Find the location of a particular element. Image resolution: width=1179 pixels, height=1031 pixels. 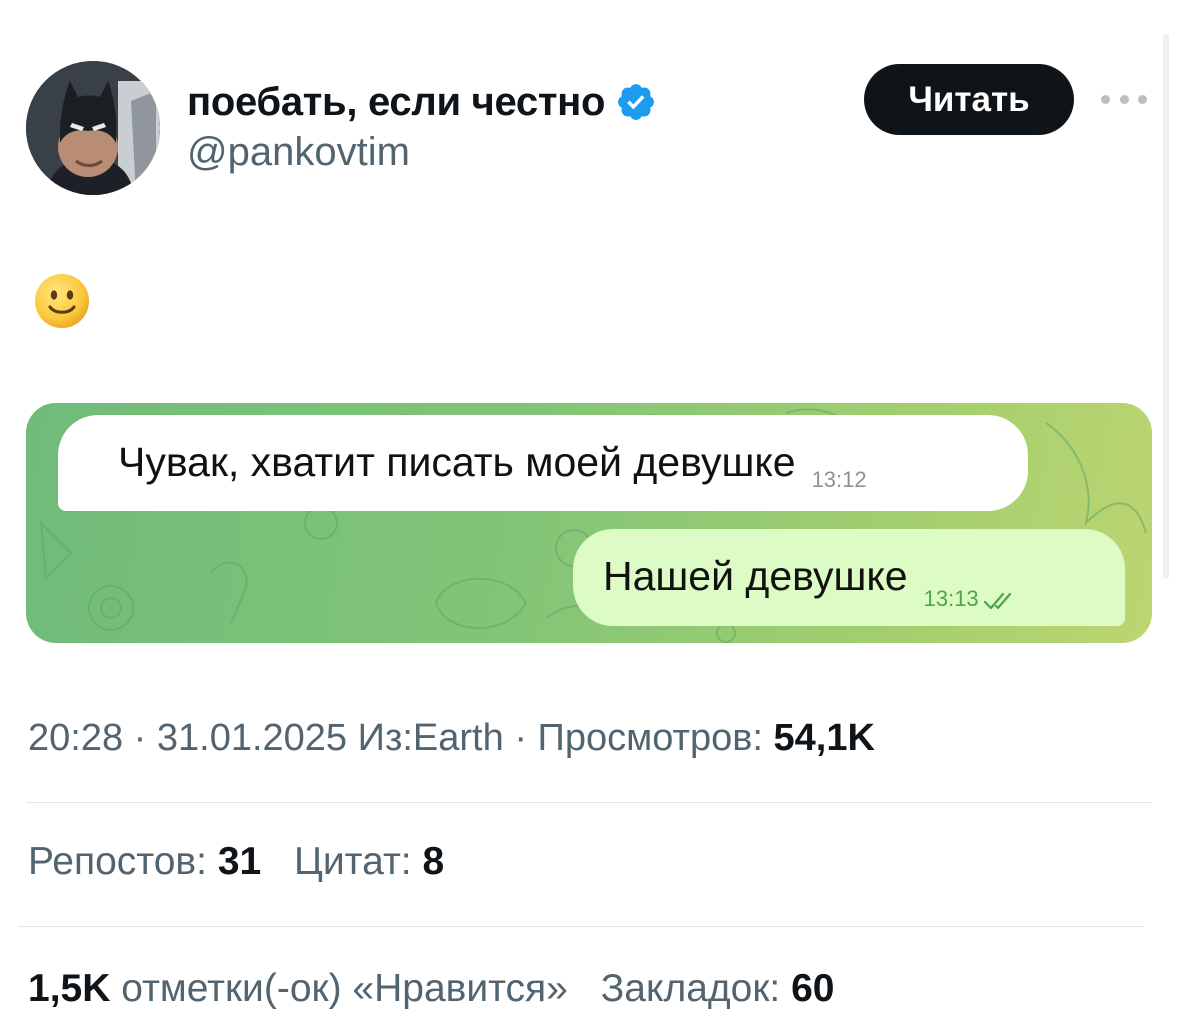

bookmarks-count: 60 is located at coordinates (813, 988).